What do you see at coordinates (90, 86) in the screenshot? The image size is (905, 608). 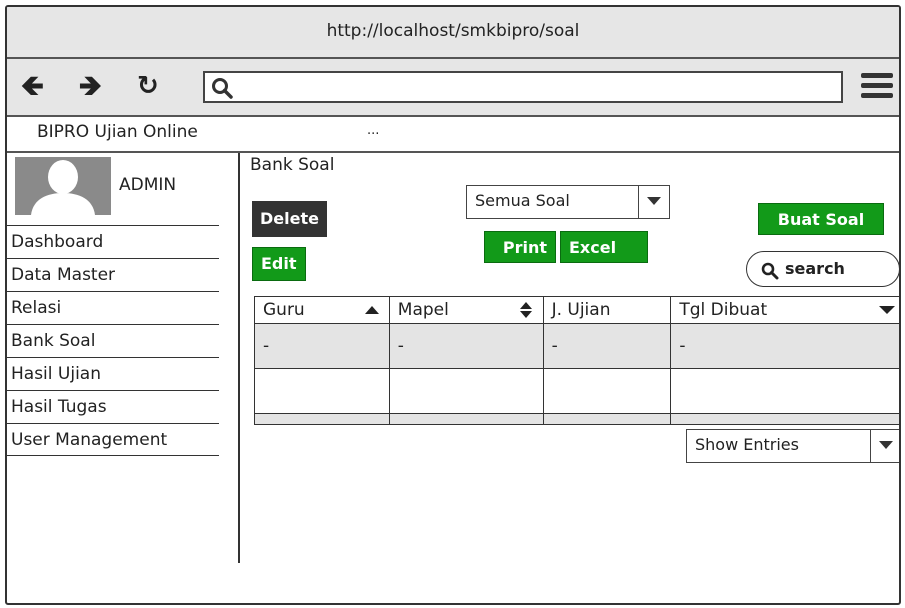 I see `forward-arrow-icon: 🡺` at bounding box center [90, 86].